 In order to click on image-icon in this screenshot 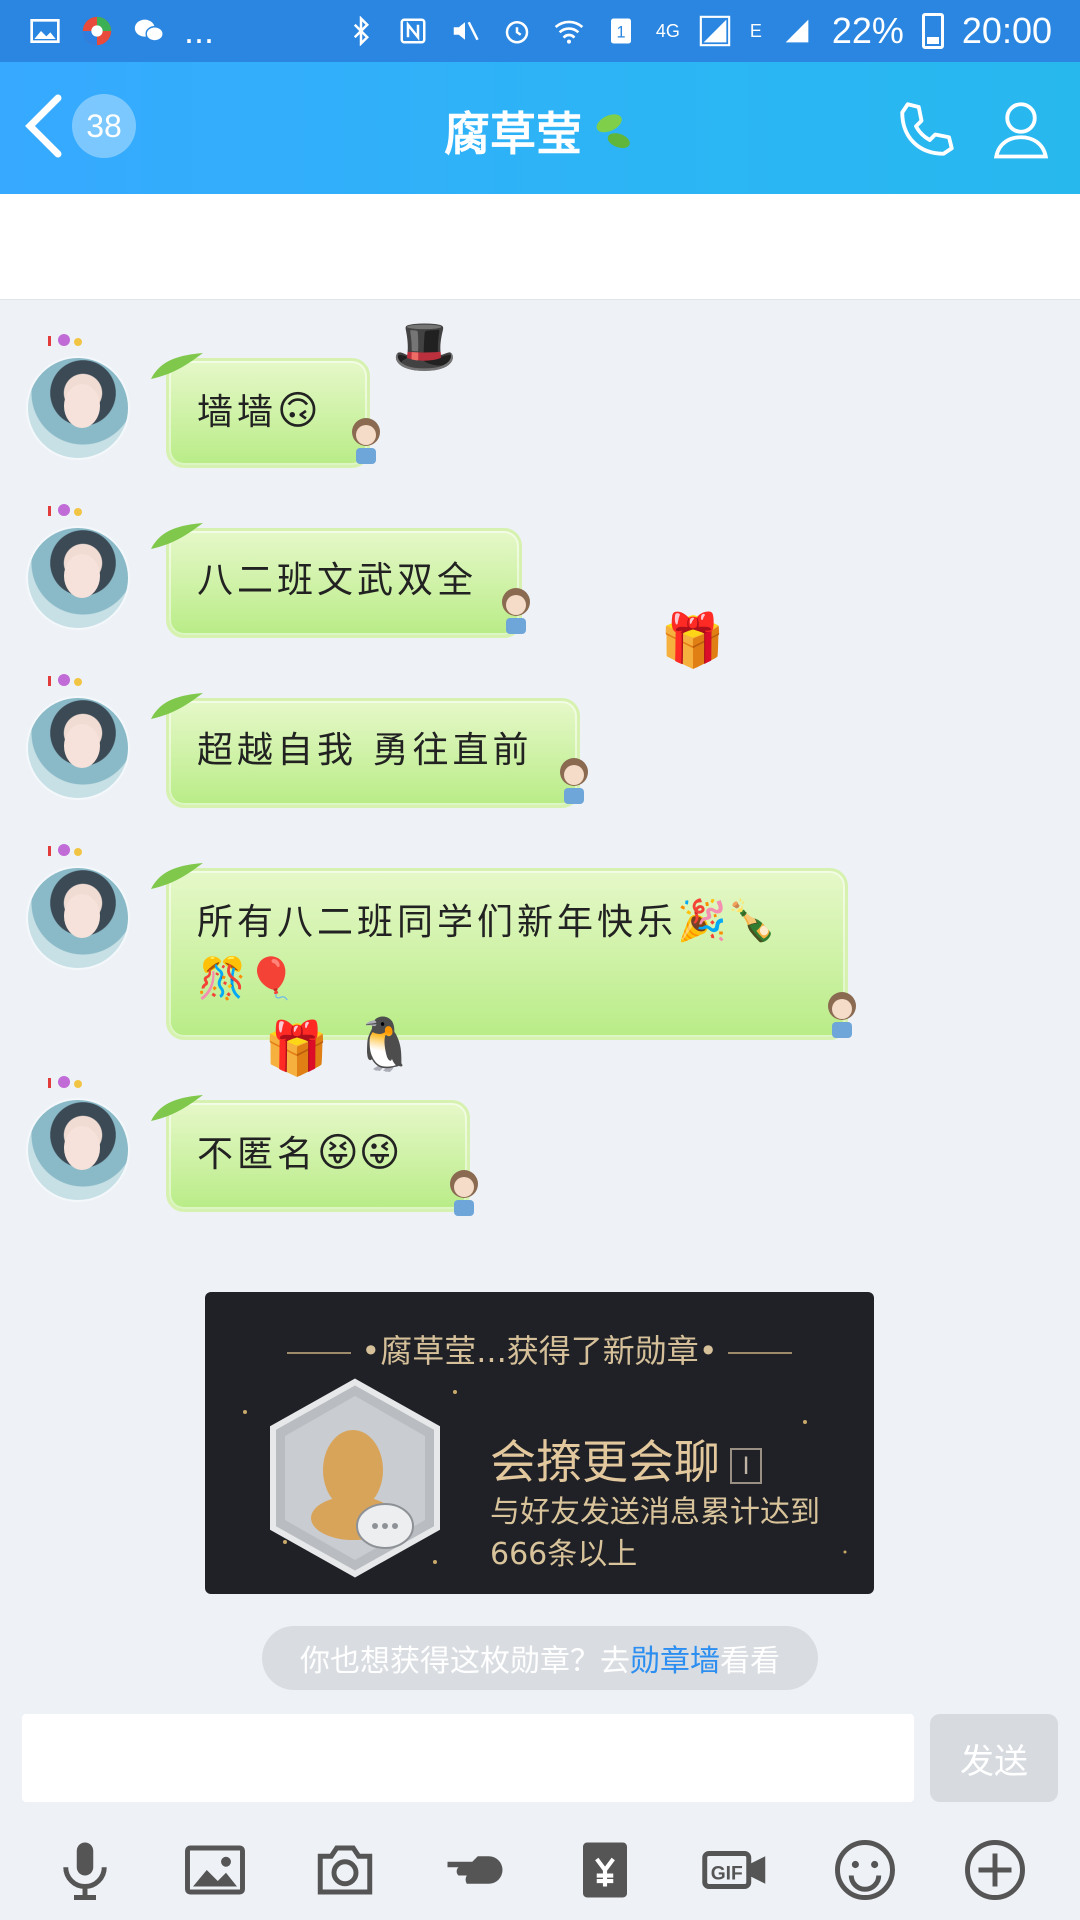, I will do `click(215, 1870)`.